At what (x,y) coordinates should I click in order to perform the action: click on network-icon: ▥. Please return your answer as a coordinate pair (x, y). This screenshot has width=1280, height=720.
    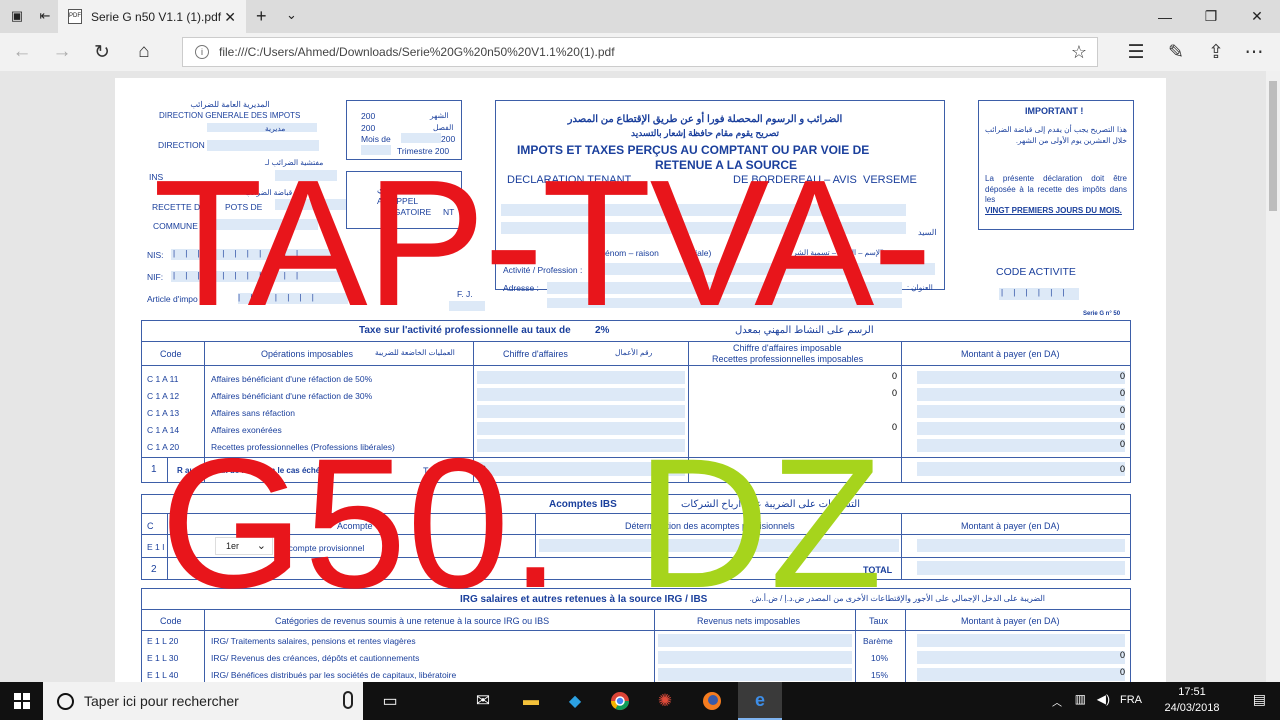
    Looking at the image, I should click on (1080, 699).